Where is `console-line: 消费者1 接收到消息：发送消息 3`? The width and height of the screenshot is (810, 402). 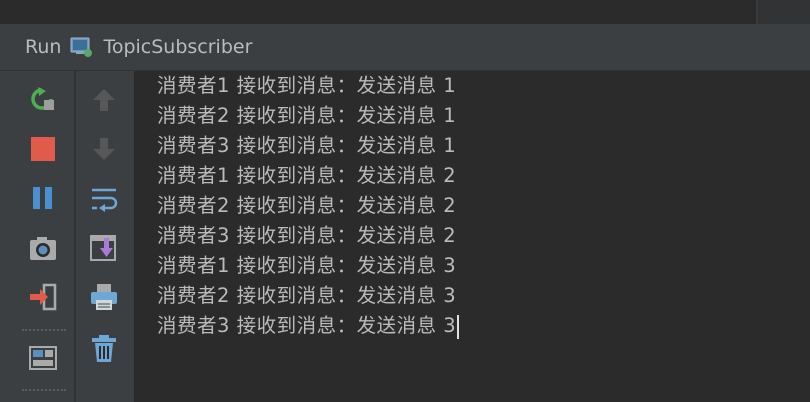
console-line: 消费者1 接收到消息：发送消息 3 is located at coordinates (307, 265).